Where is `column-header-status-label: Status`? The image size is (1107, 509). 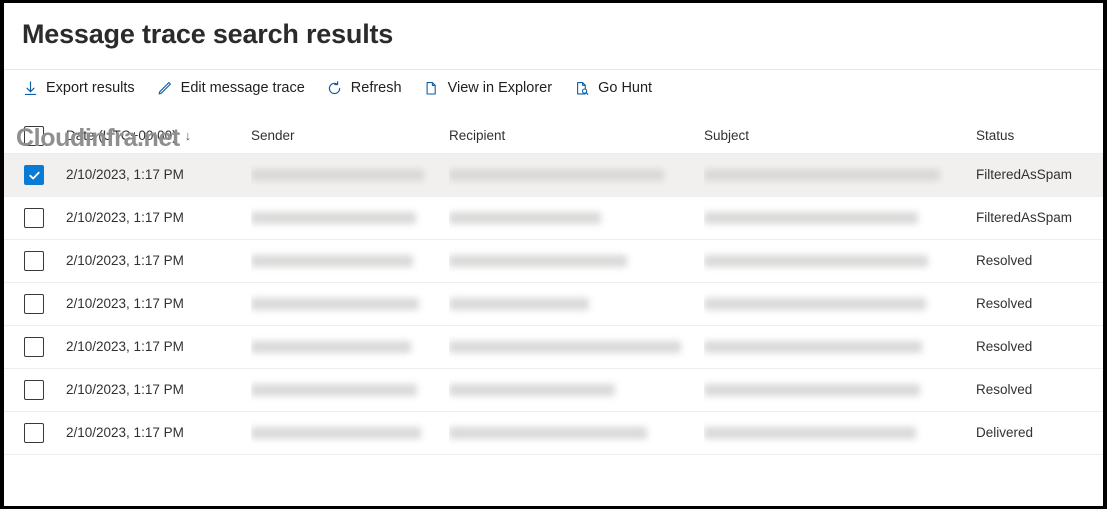 column-header-status-label: Status is located at coordinates (995, 135).